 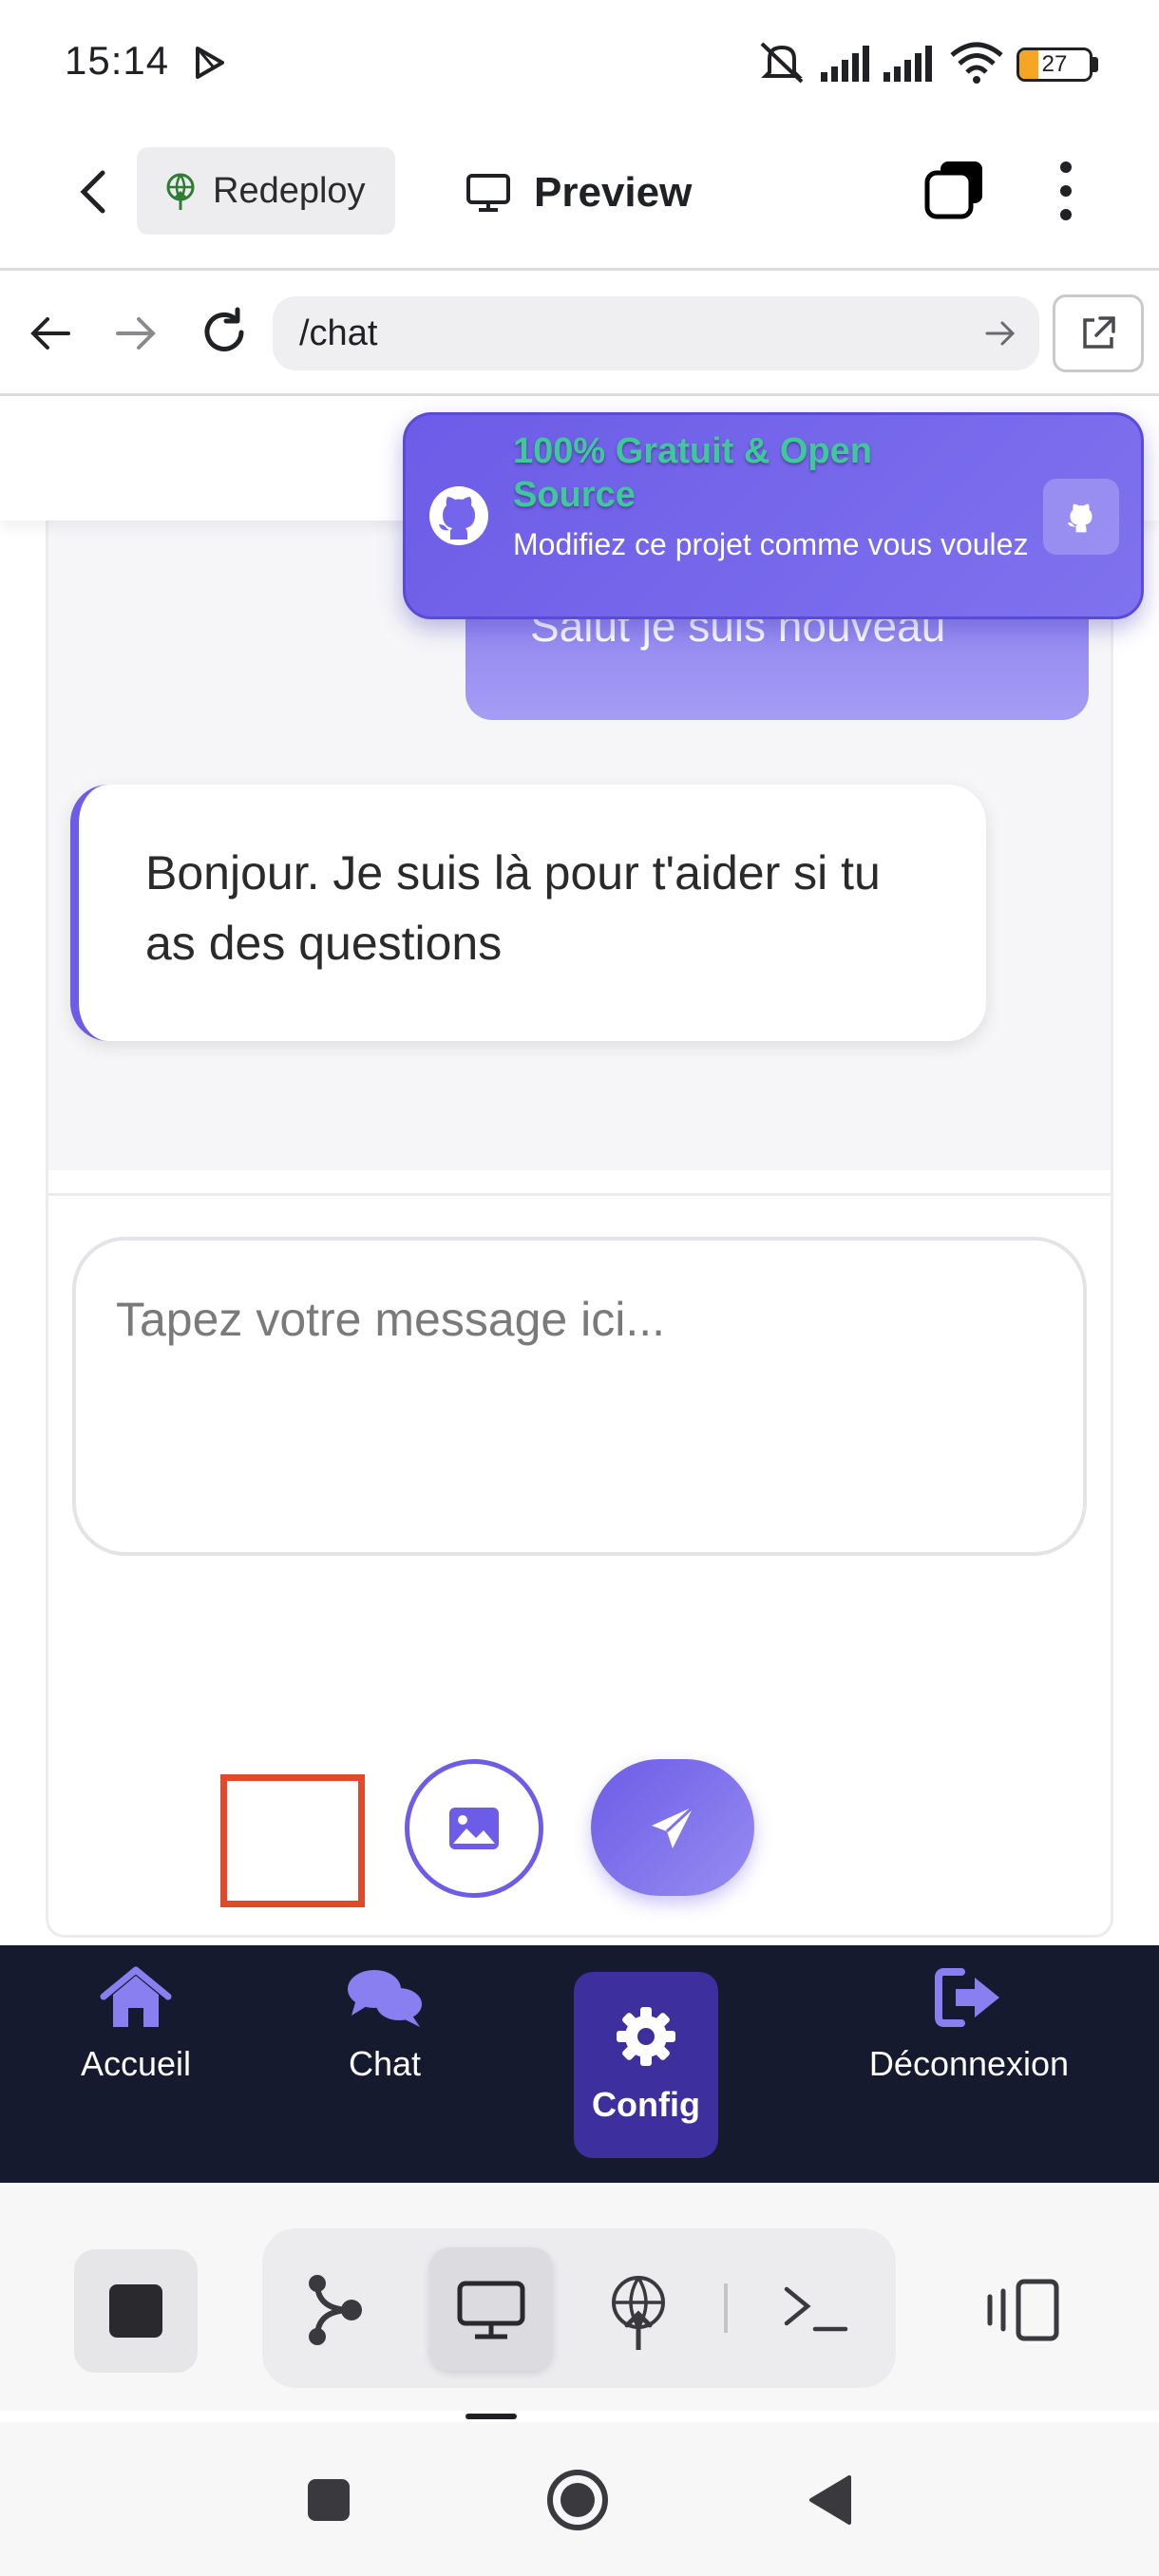 I want to click on toast-subtitle: Modifiez ce projet comme vous voulez, so click(x=771, y=544).